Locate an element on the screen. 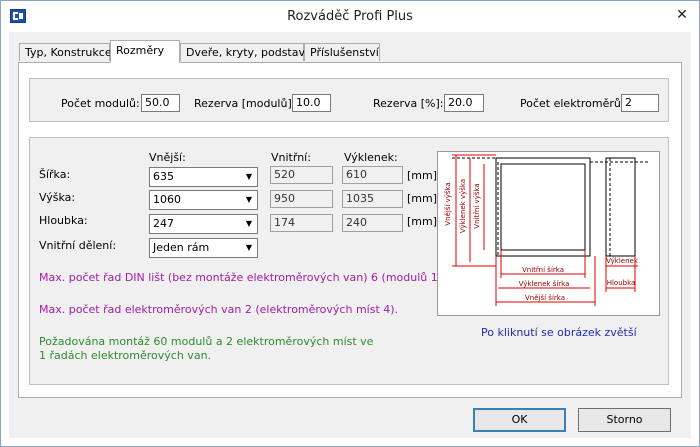 This screenshot has width=700, height=447. inner-depth-value: 174 is located at coordinates (301, 223).